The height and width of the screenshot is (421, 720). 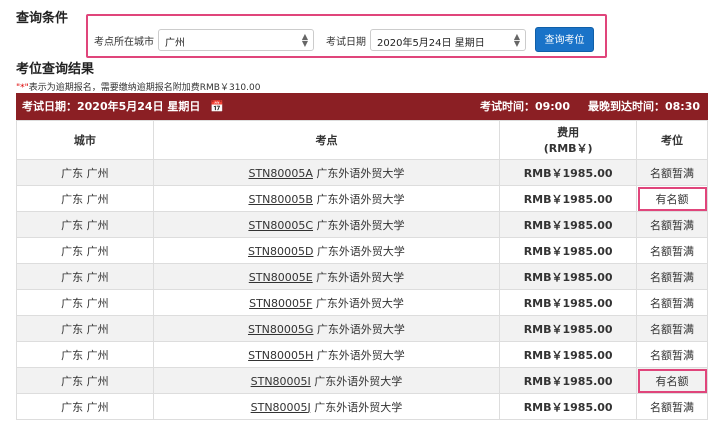 I want to click on site-cell: STN80005J 广东外语外贸大学, so click(x=326, y=406).